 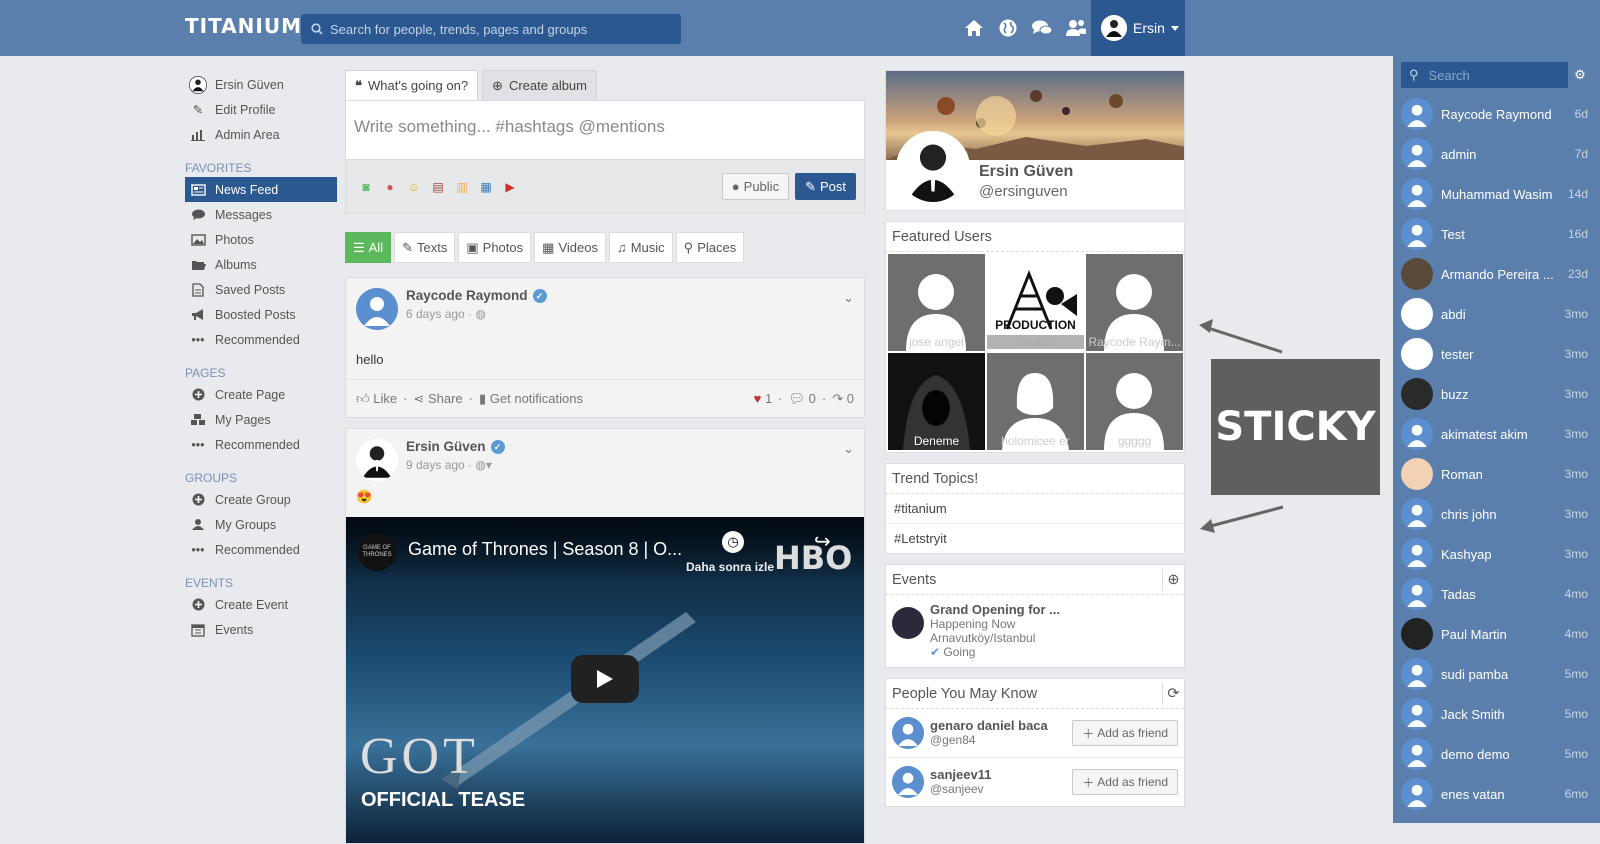 What do you see at coordinates (1008, 28) in the screenshot?
I see `globe-icon` at bounding box center [1008, 28].